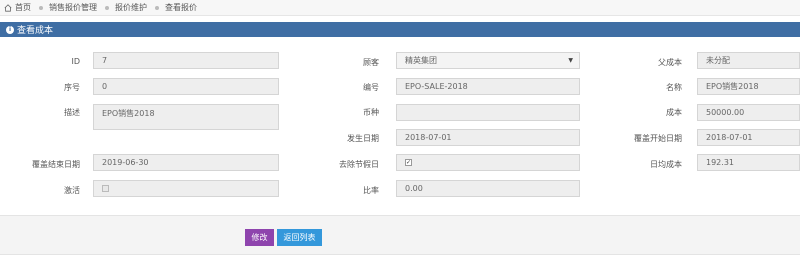  Describe the element at coordinates (718, 60) in the screenshot. I see `parent-cost-value: 未分配` at that location.